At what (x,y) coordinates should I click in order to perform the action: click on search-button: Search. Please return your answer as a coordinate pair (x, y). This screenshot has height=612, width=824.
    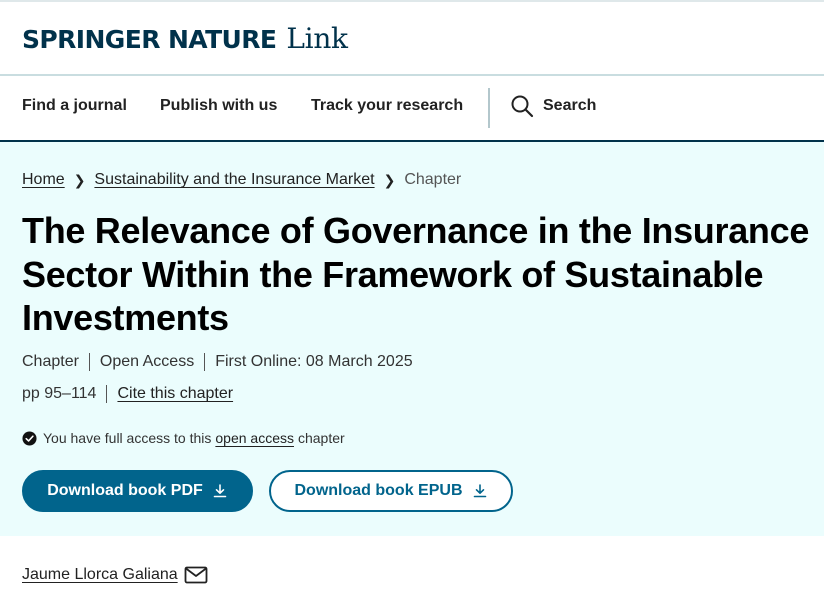
    Looking at the image, I should click on (553, 106).